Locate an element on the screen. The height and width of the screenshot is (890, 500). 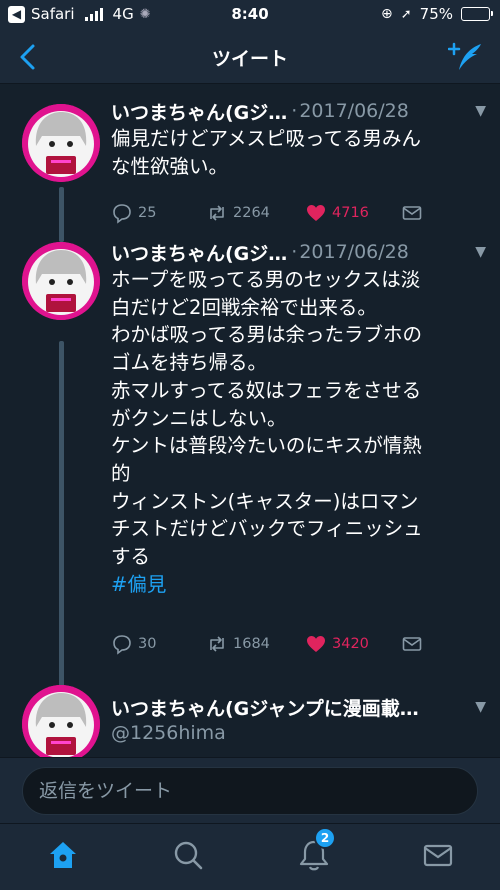
tweet-line: な性欲強い。 is located at coordinates (170, 166).